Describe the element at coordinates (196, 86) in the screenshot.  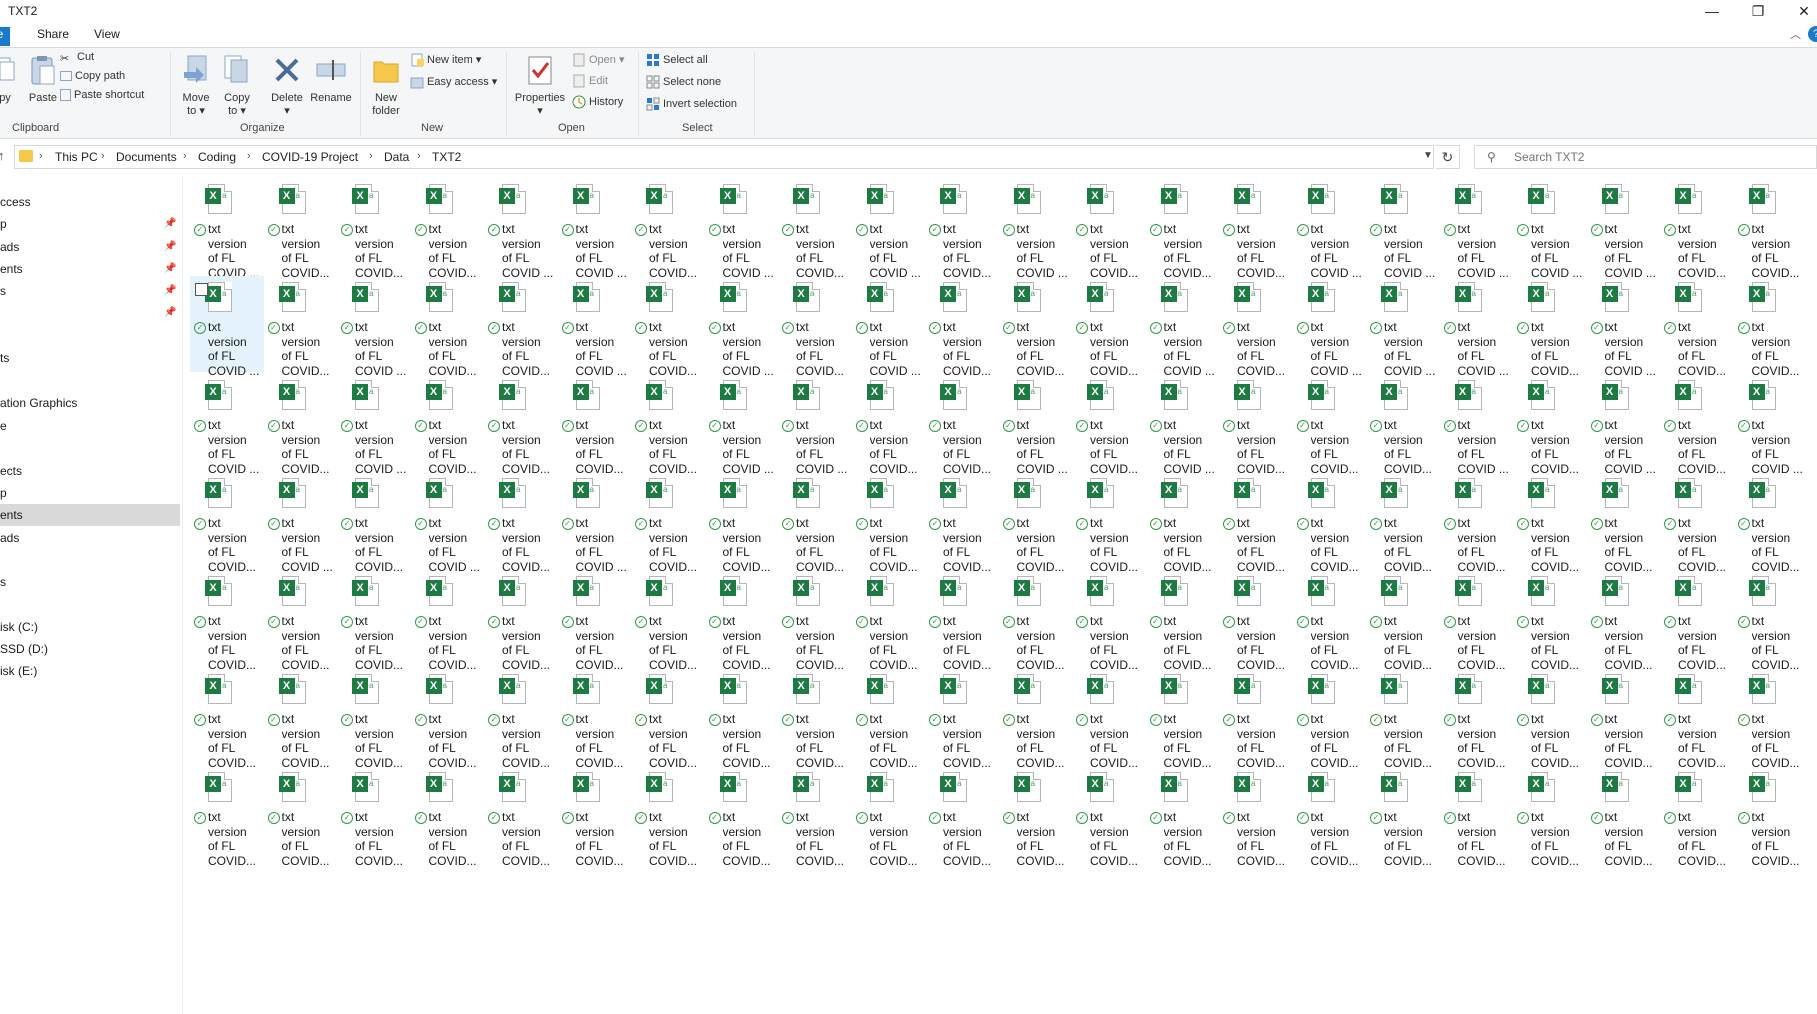
I see `move-to-button: Move to ▾` at that location.